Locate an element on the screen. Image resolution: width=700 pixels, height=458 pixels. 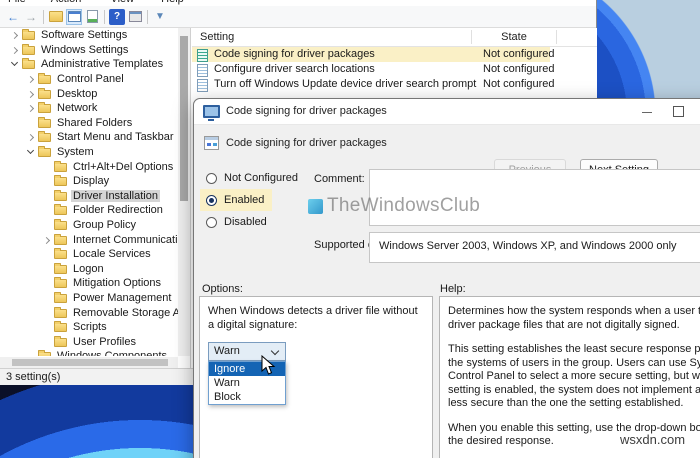
pane-splitter is located at coordinates (190, 198).